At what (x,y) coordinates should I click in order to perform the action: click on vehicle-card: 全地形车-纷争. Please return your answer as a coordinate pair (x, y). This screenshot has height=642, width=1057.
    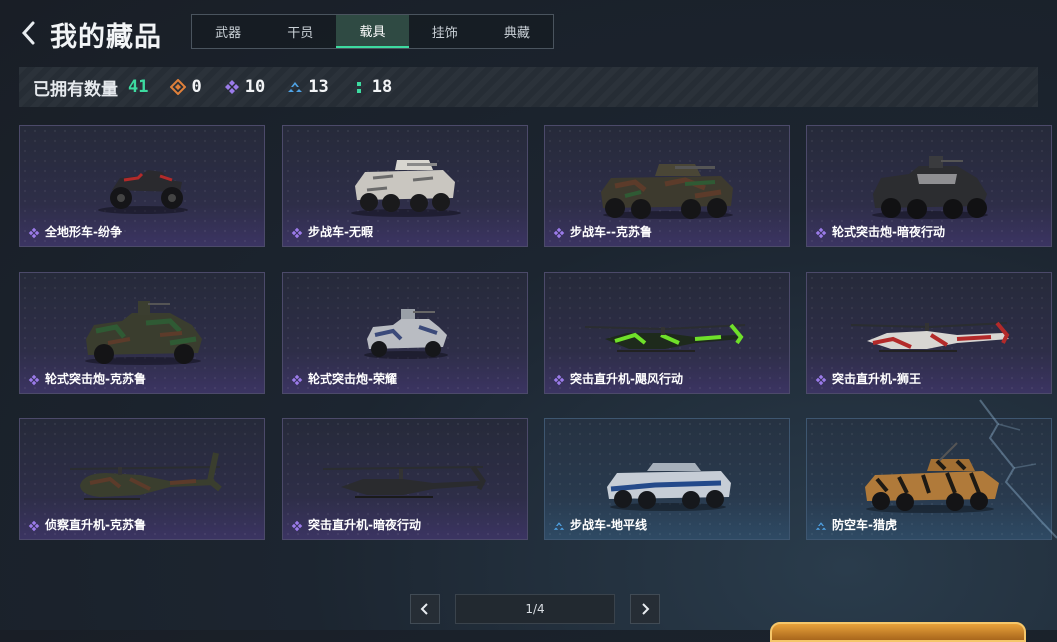
    Looking at the image, I should click on (142, 186).